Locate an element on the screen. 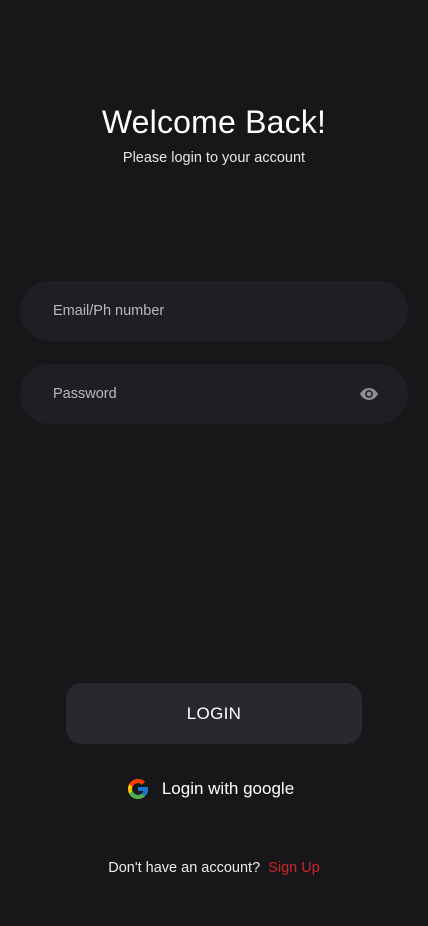  email-field-container is located at coordinates (214, 311).